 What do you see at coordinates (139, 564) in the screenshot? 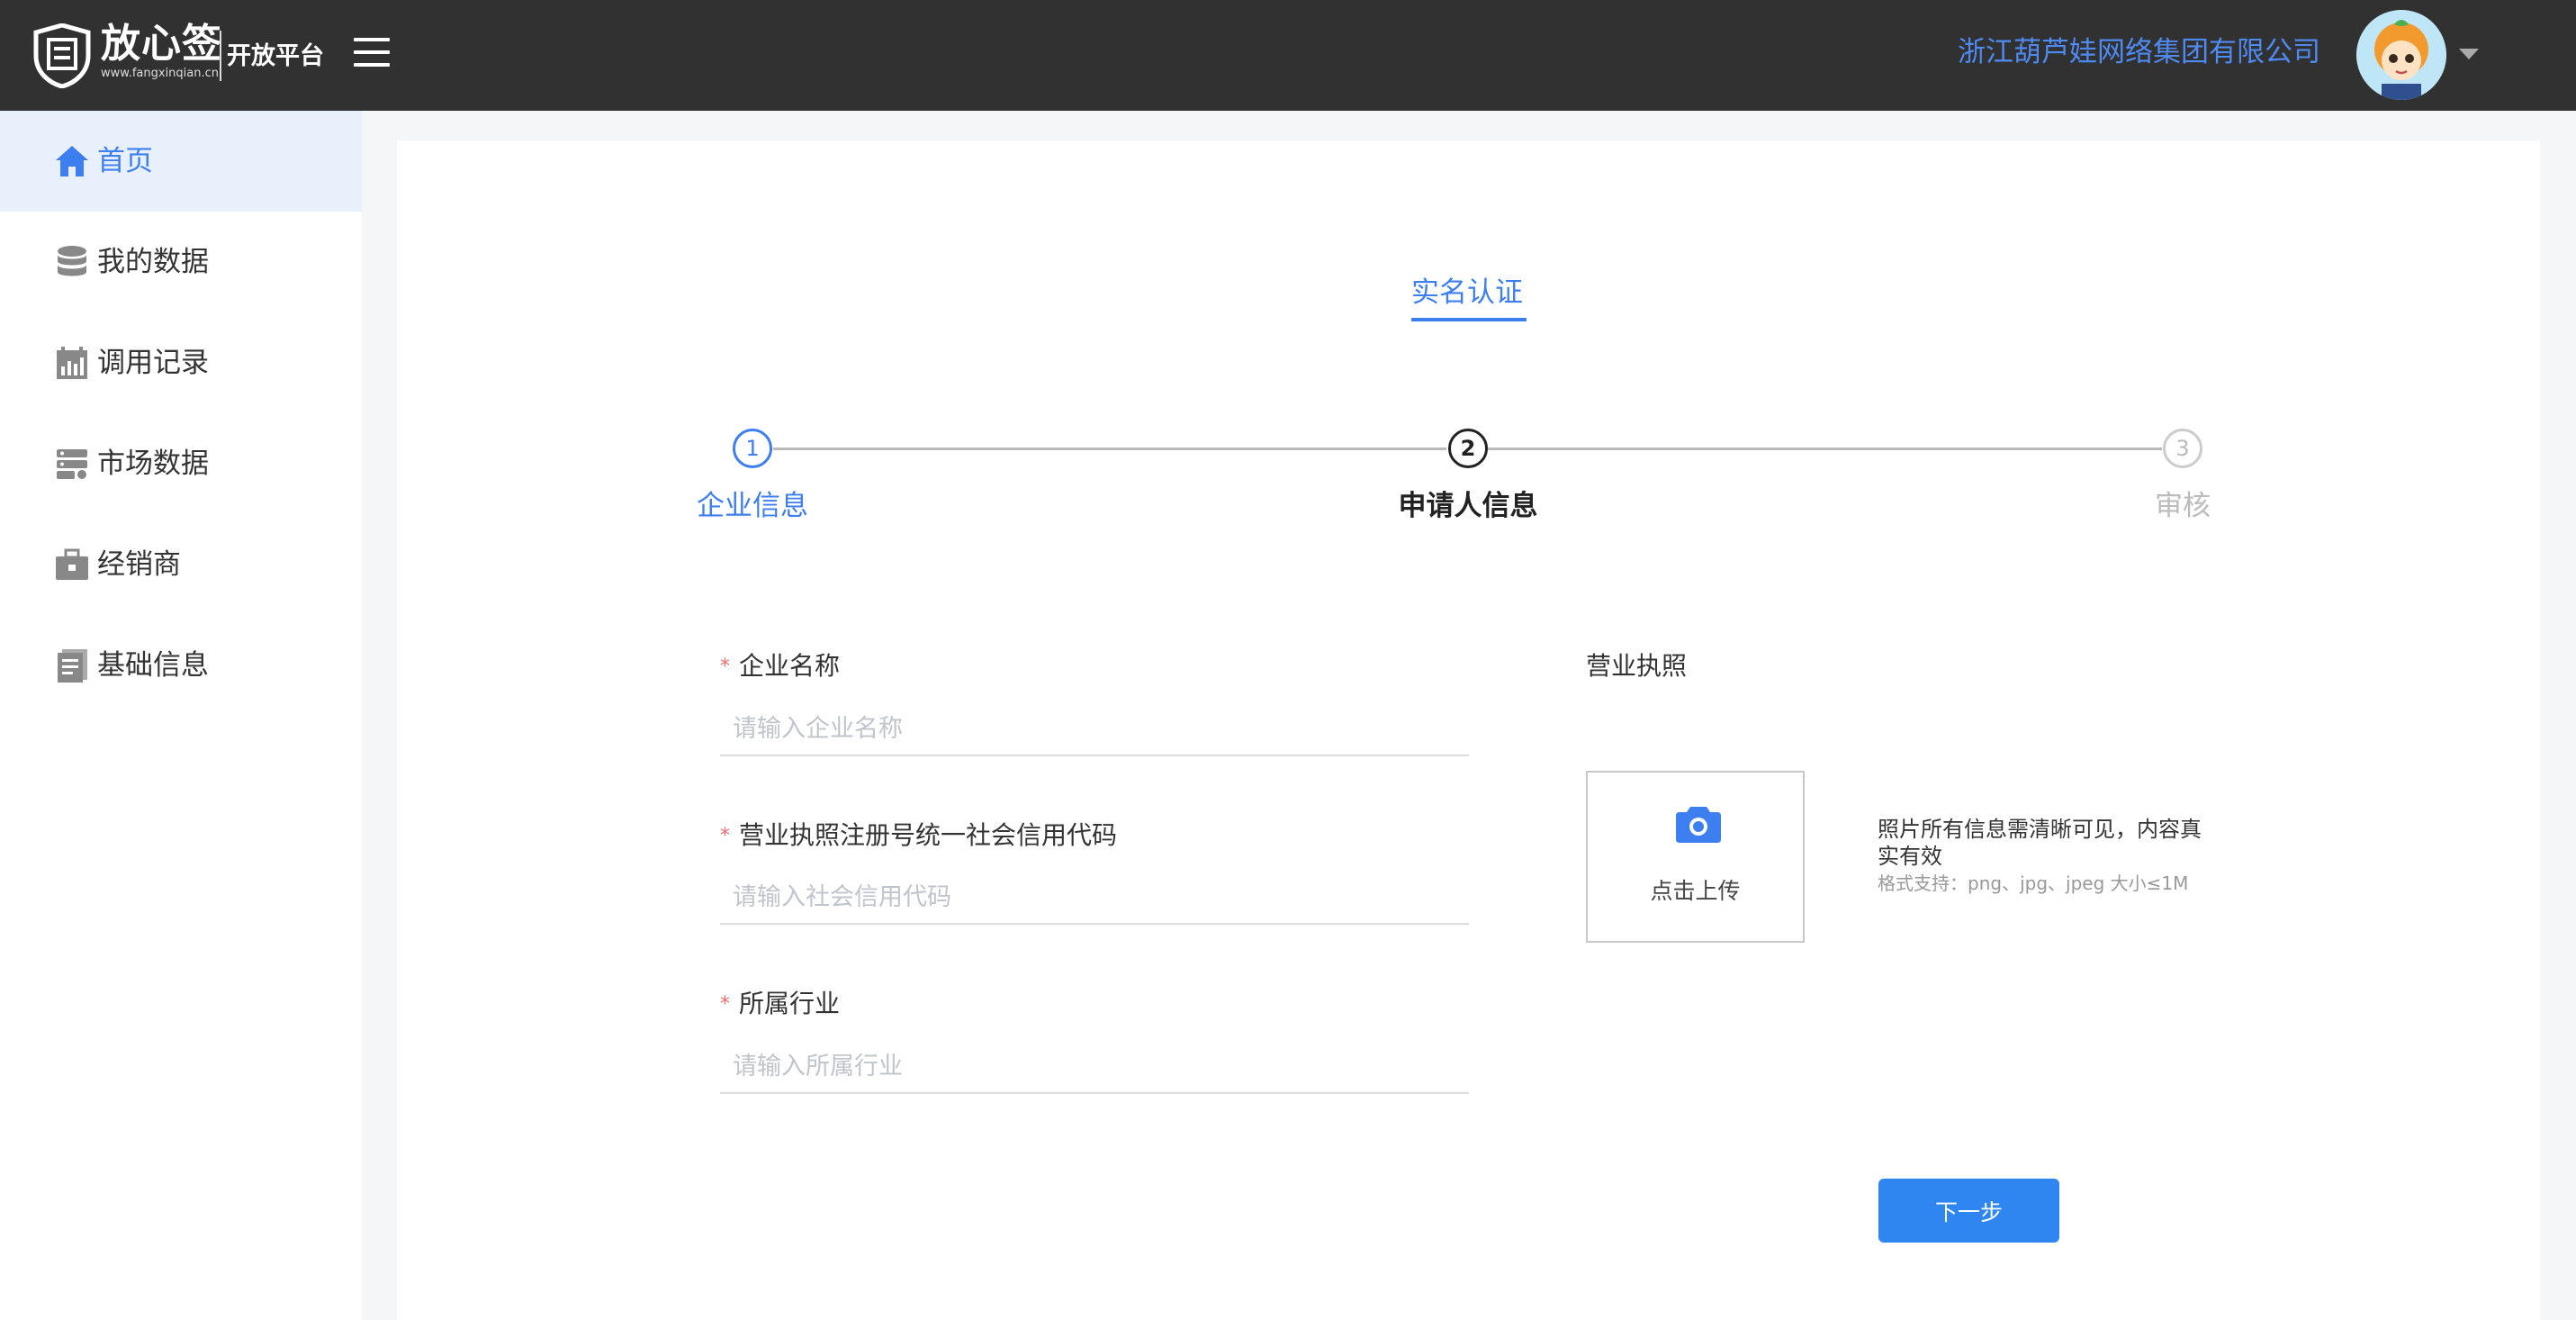
I see `sidebar-item-label: 经销商` at bounding box center [139, 564].